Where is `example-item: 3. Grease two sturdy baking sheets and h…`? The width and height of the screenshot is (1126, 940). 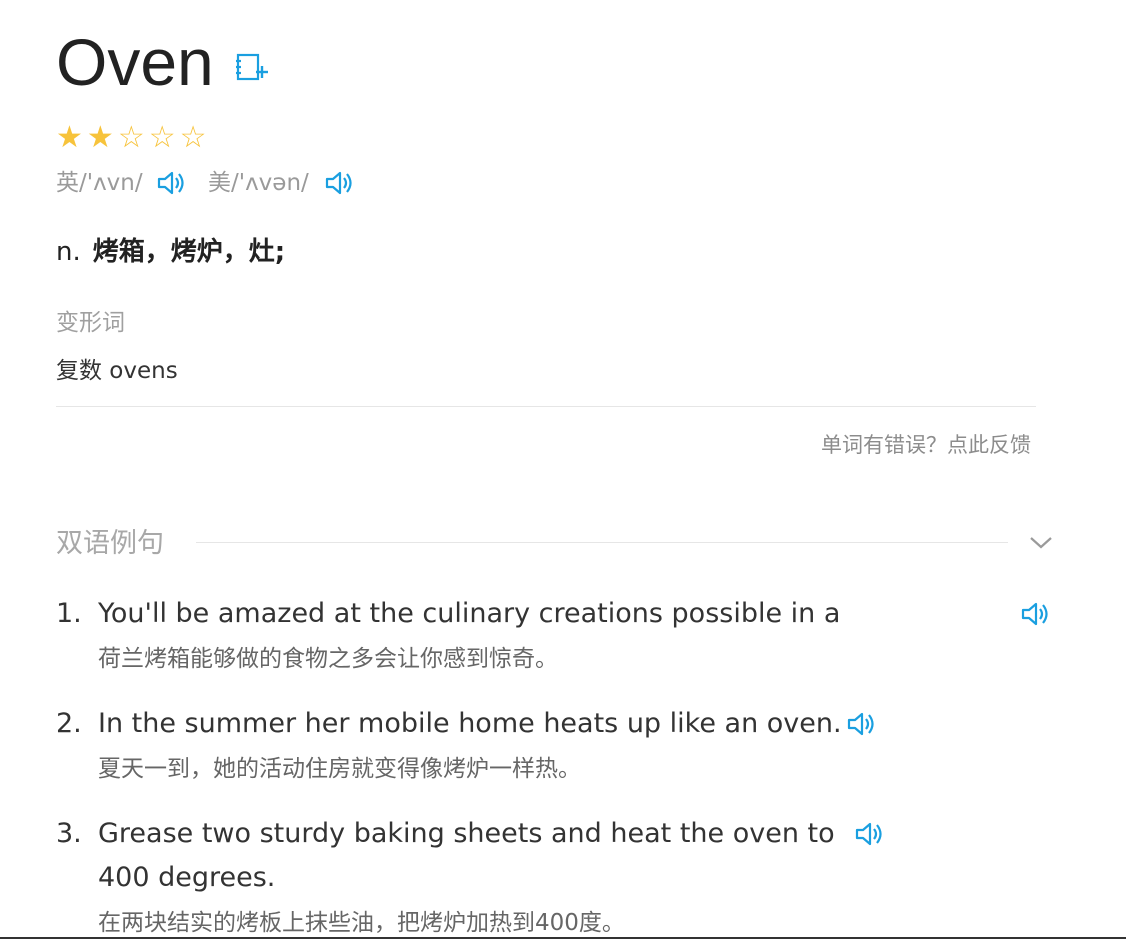
example-item: 3. Grease two sturdy baking sheets and h… is located at coordinates (506, 875).